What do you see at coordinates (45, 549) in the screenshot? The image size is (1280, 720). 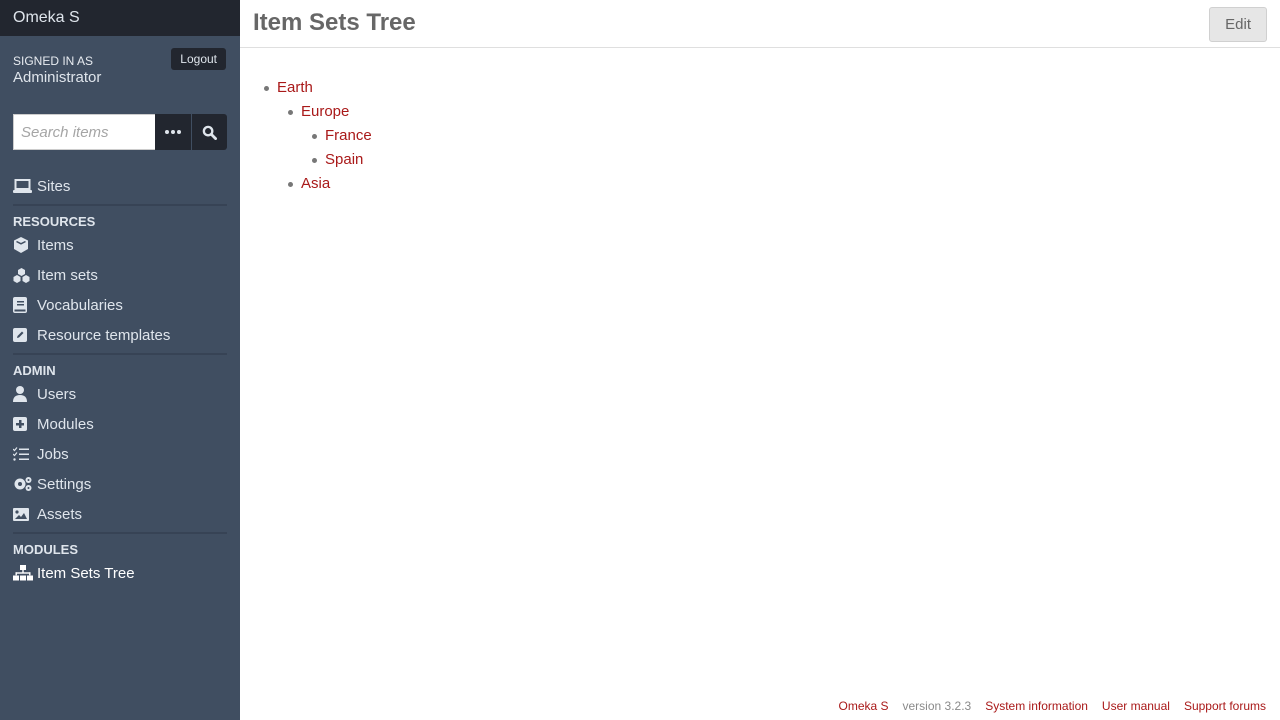 I see `section-heading-modules: Modules` at bounding box center [45, 549].